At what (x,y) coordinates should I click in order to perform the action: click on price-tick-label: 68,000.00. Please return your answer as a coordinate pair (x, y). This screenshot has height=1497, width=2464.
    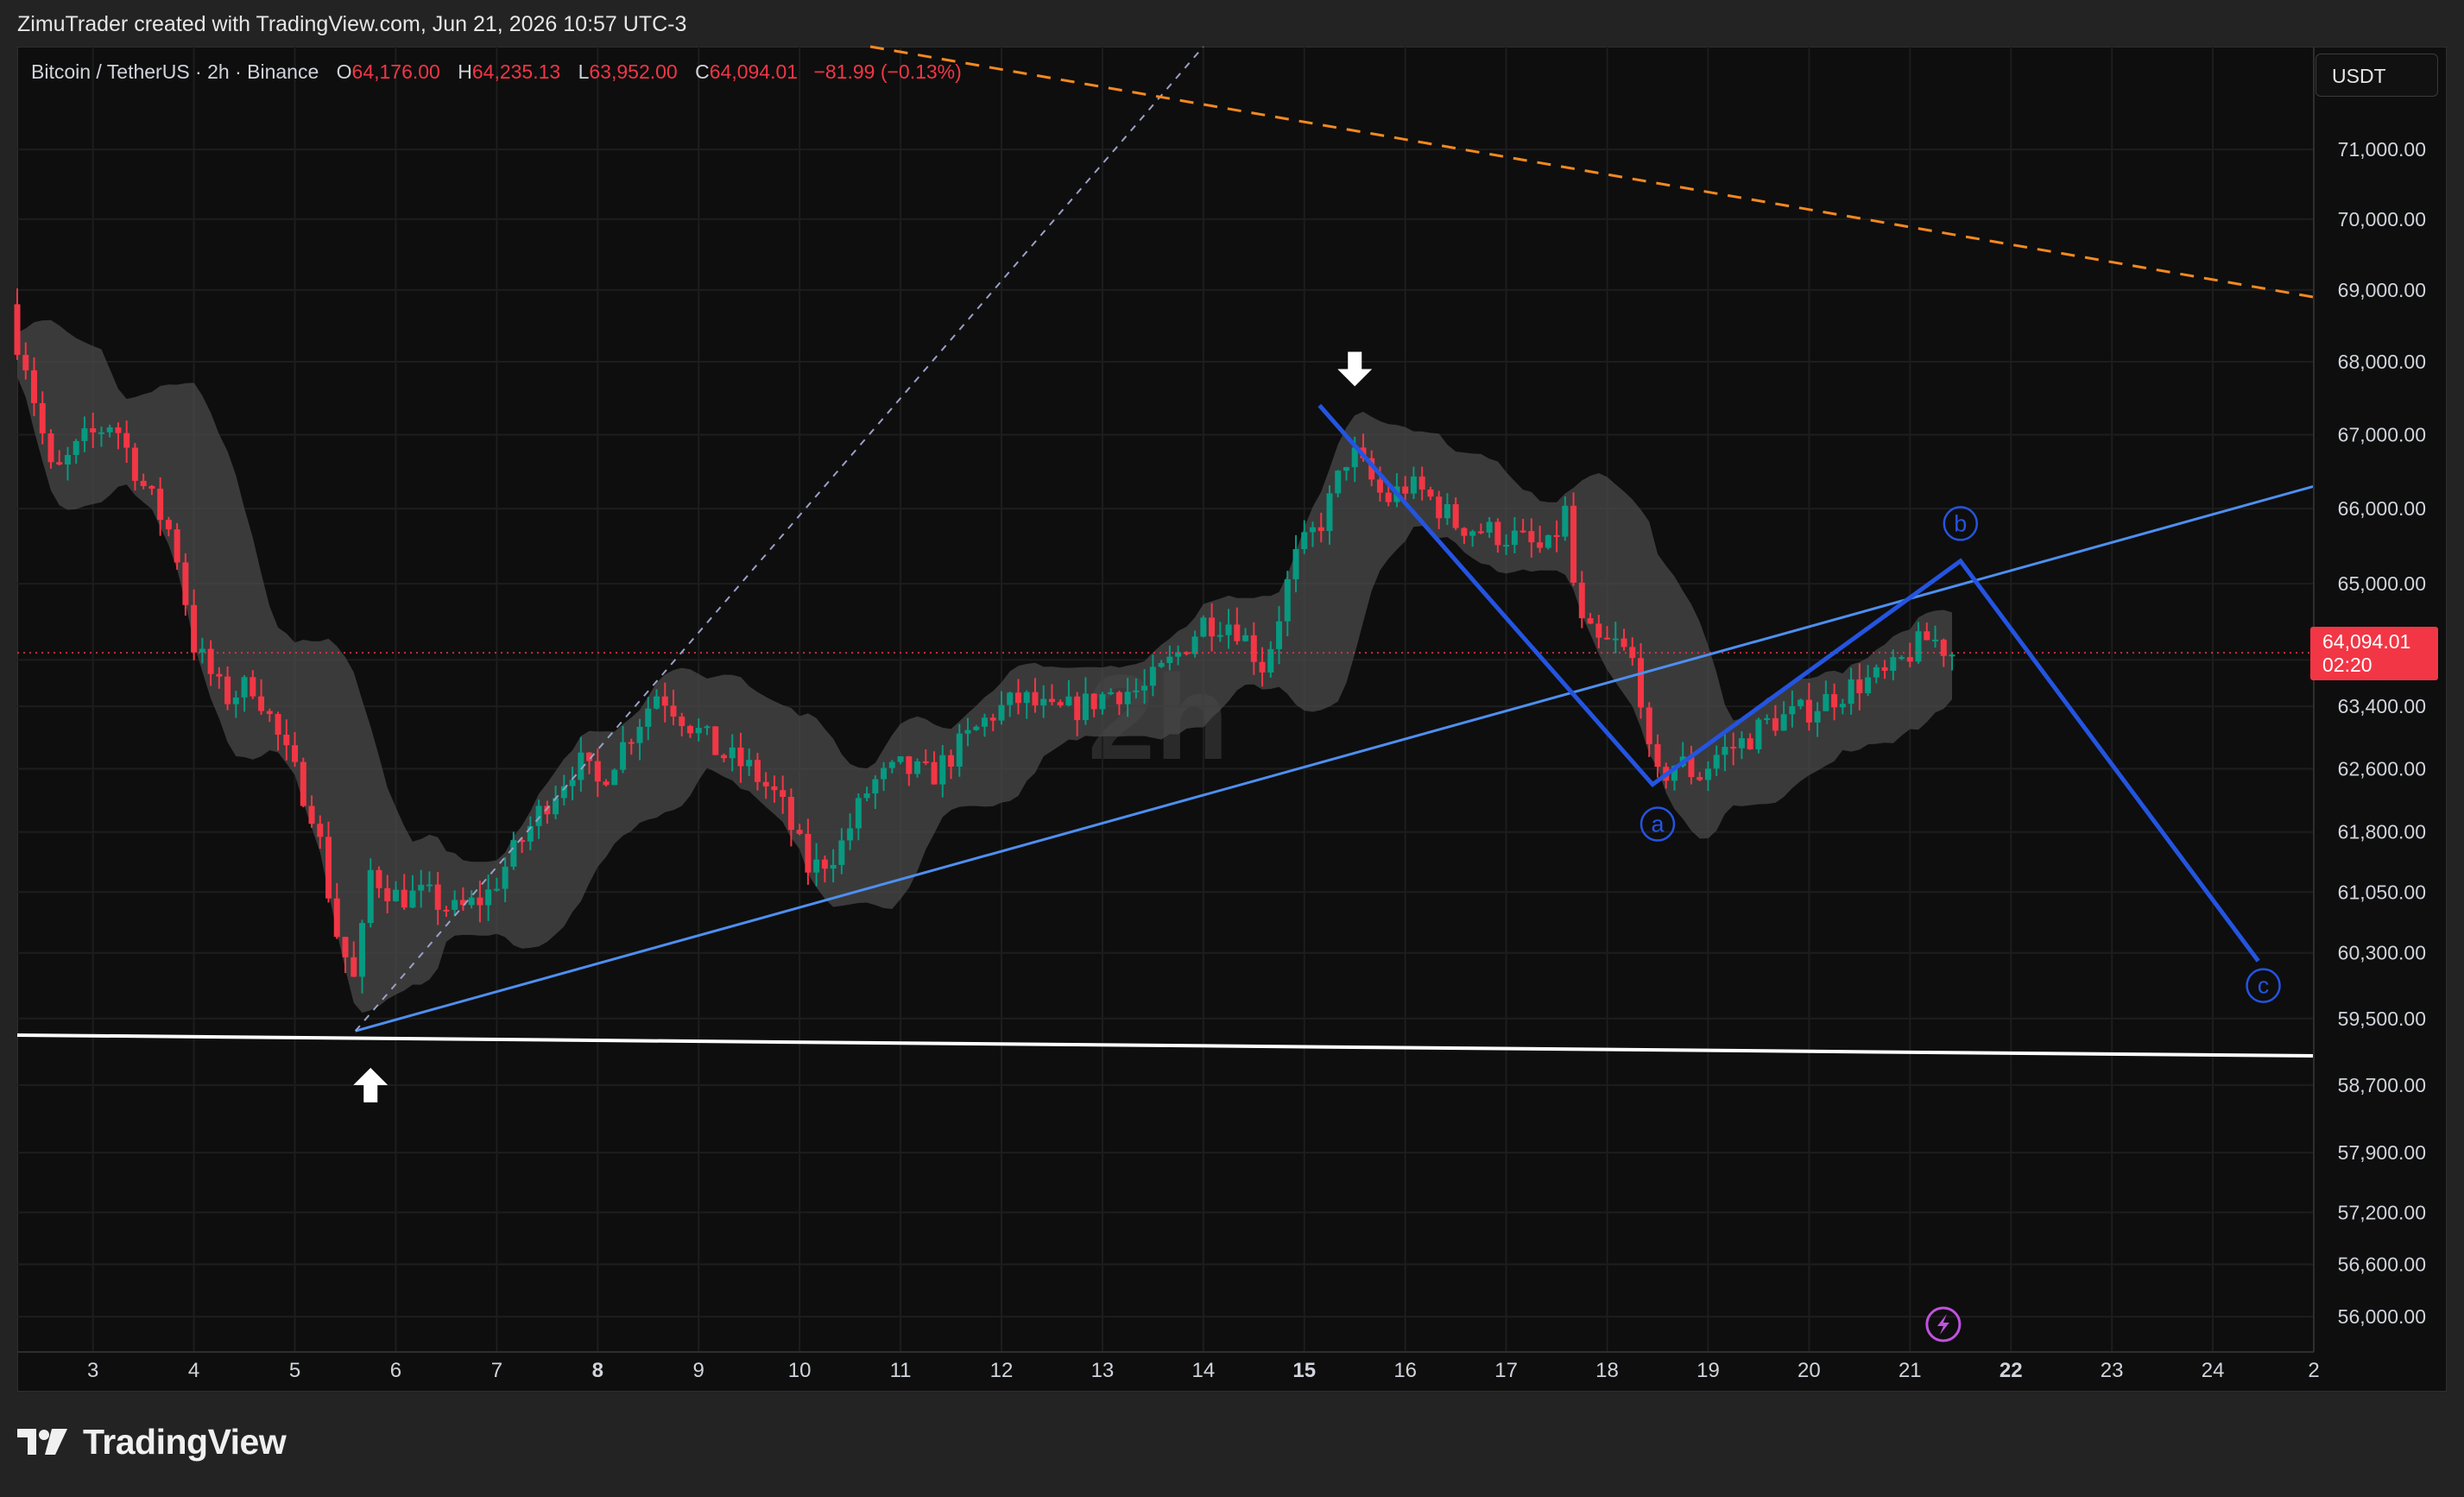
    Looking at the image, I should click on (2382, 362).